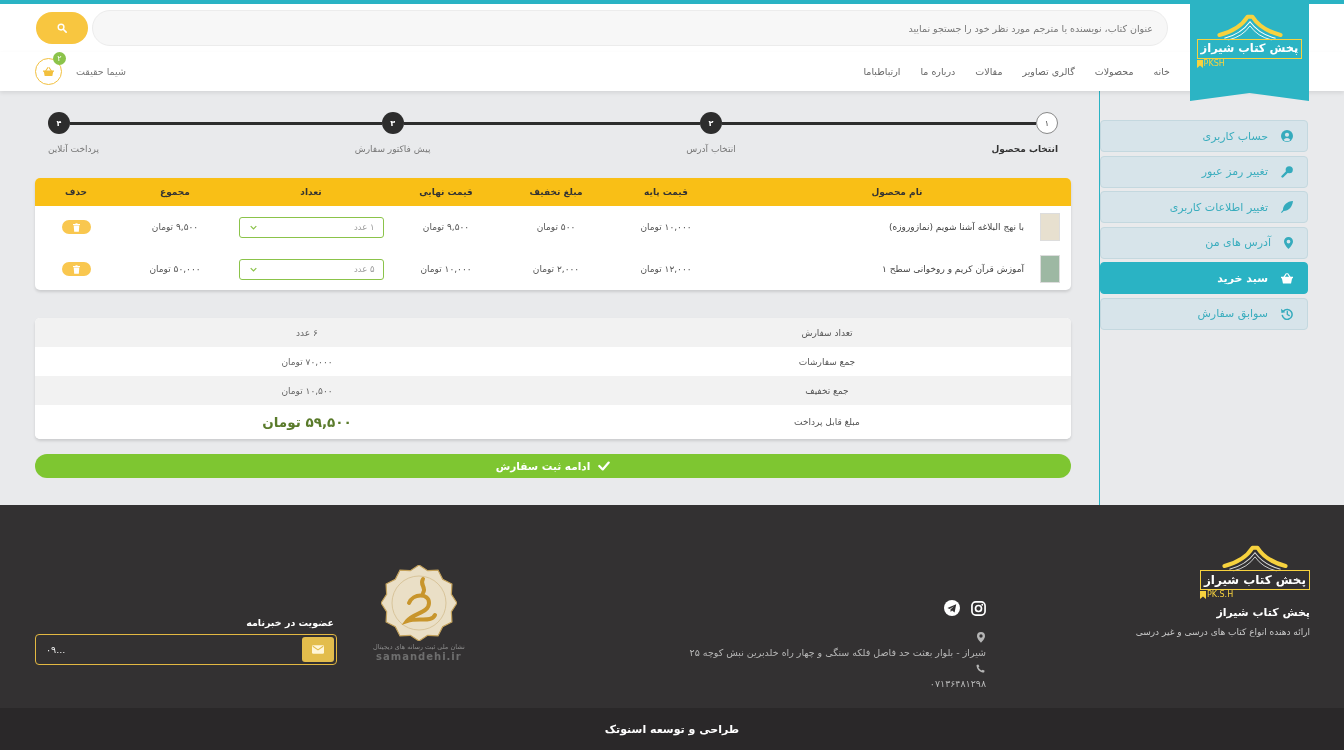 This screenshot has height=750, width=1344. What do you see at coordinates (553, 466) in the screenshot?
I see `continue-button: ادامه ثبت سفارش` at bounding box center [553, 466].